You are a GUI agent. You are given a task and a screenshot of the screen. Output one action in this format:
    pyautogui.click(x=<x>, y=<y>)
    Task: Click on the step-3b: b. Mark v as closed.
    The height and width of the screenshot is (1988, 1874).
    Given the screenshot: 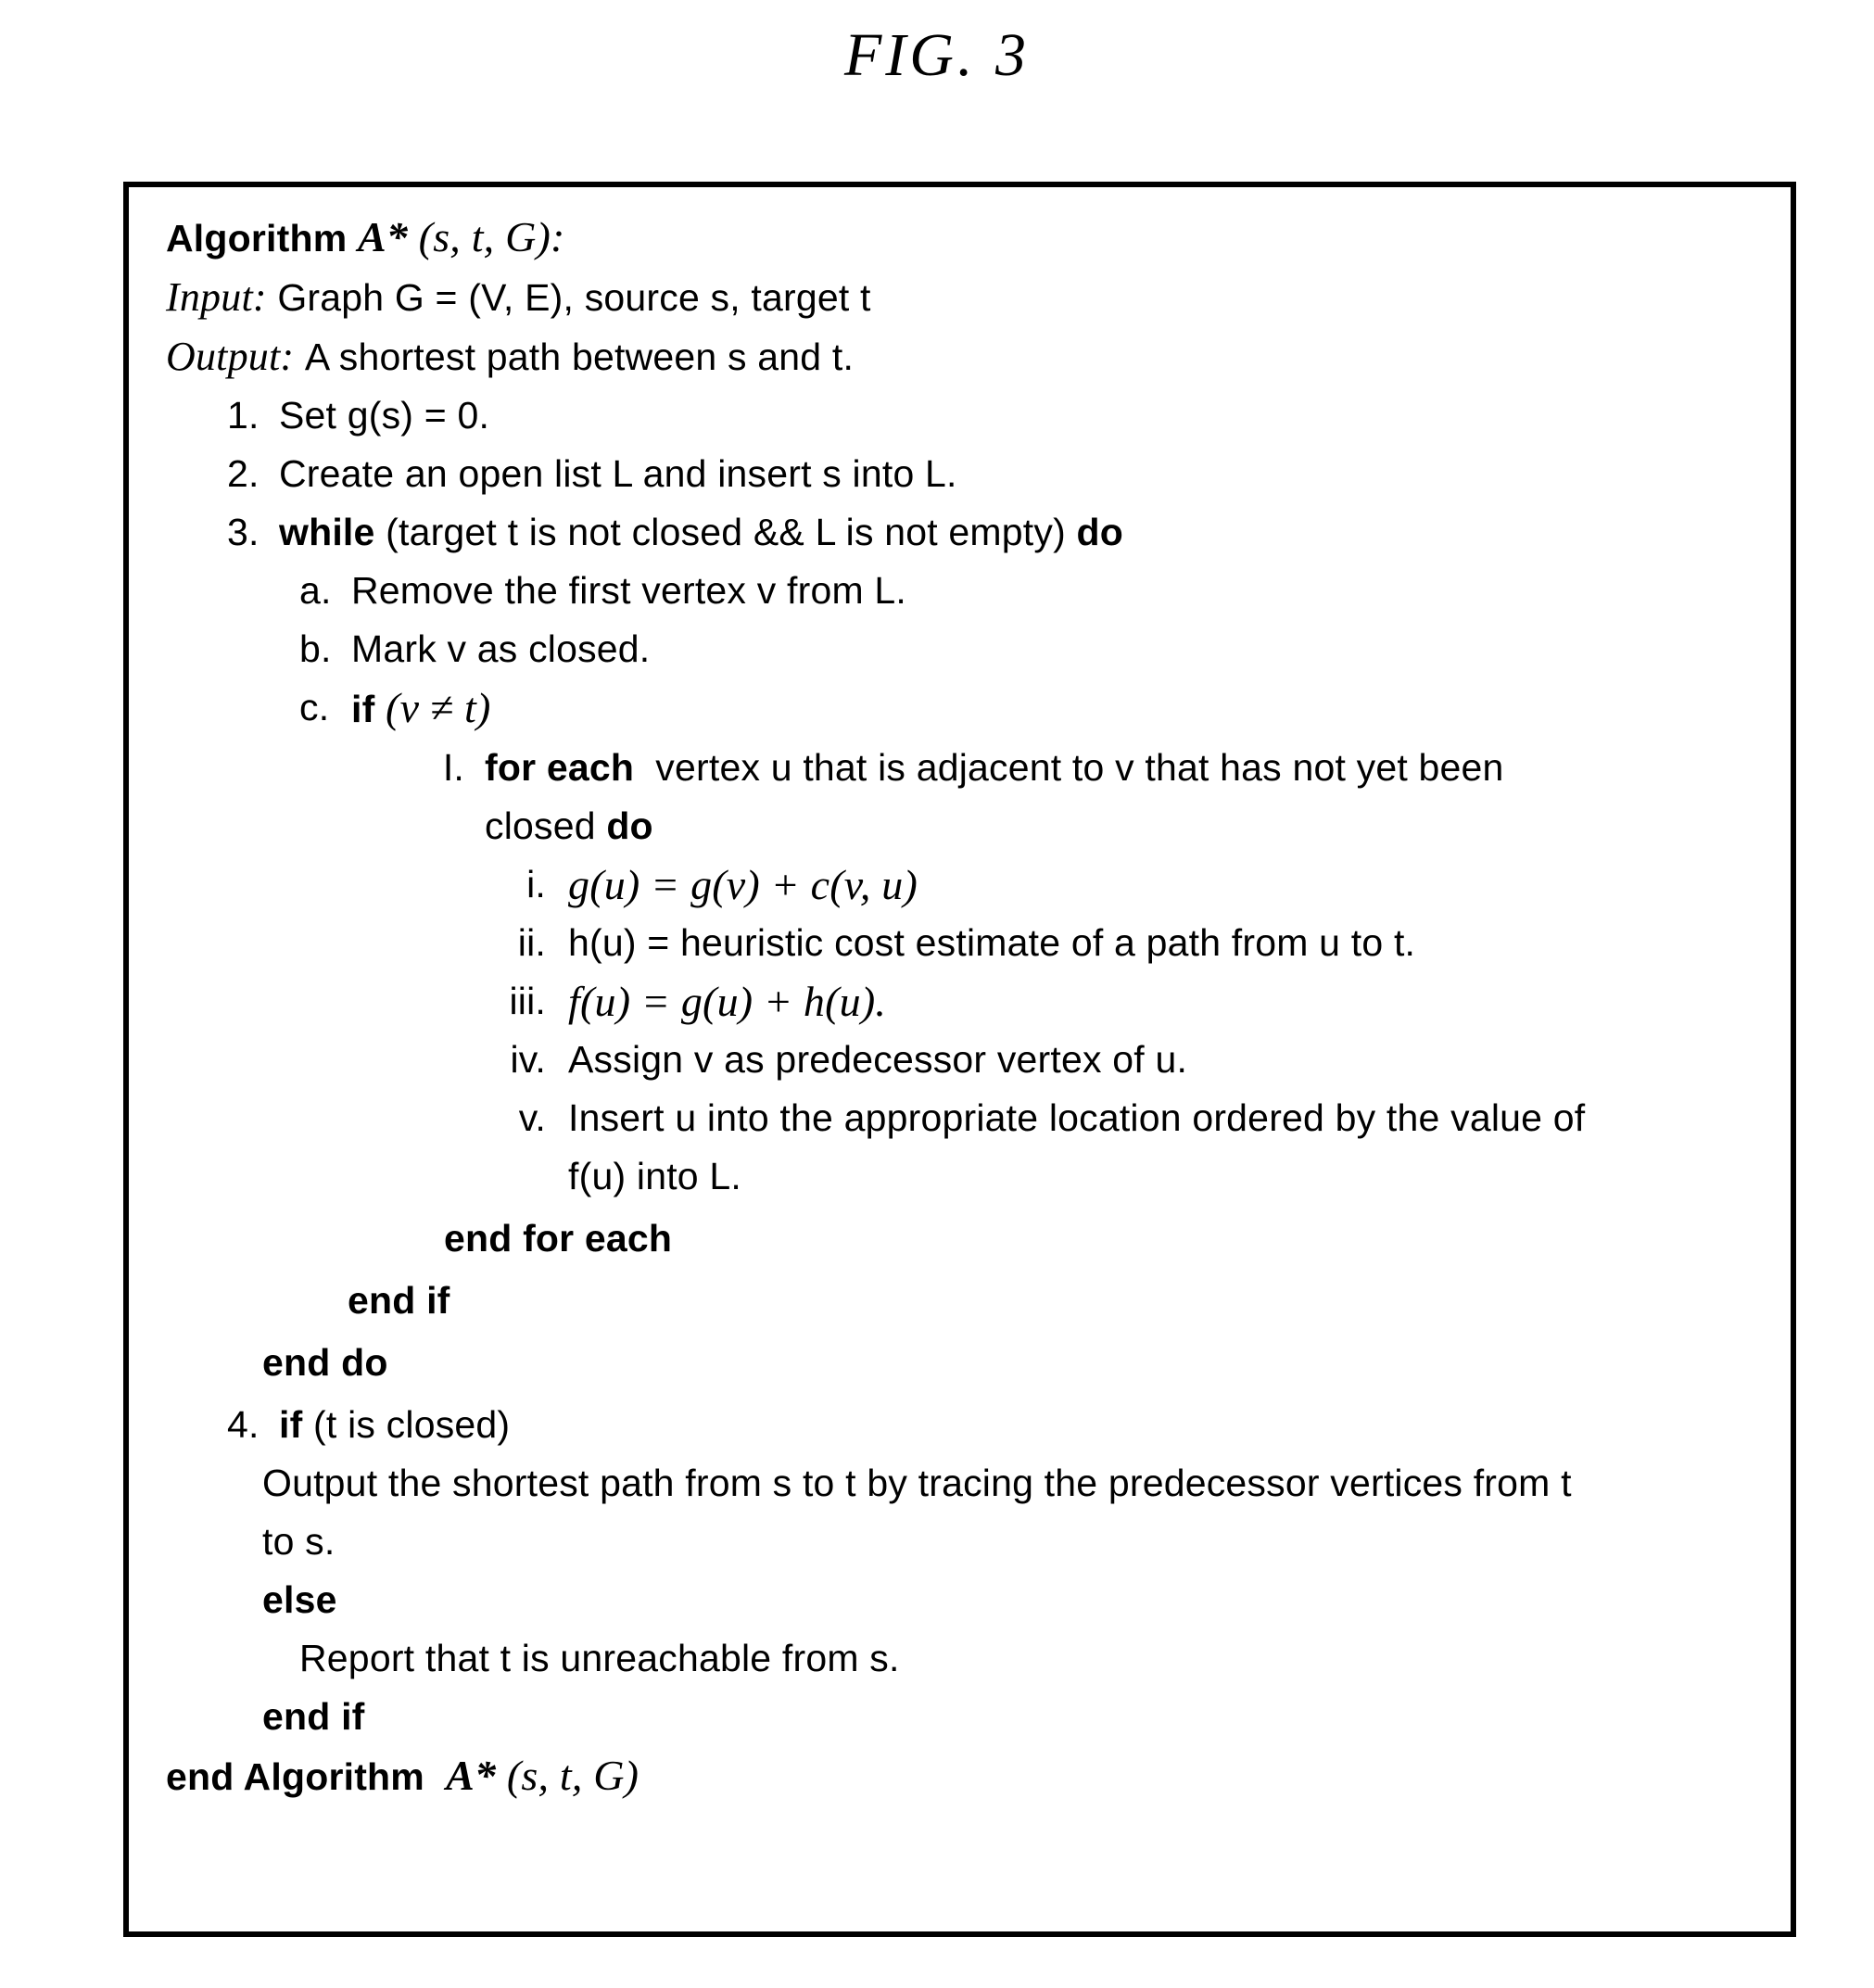 What is the action you would take?
    pyautogui.click(x=1036, y=649)
    